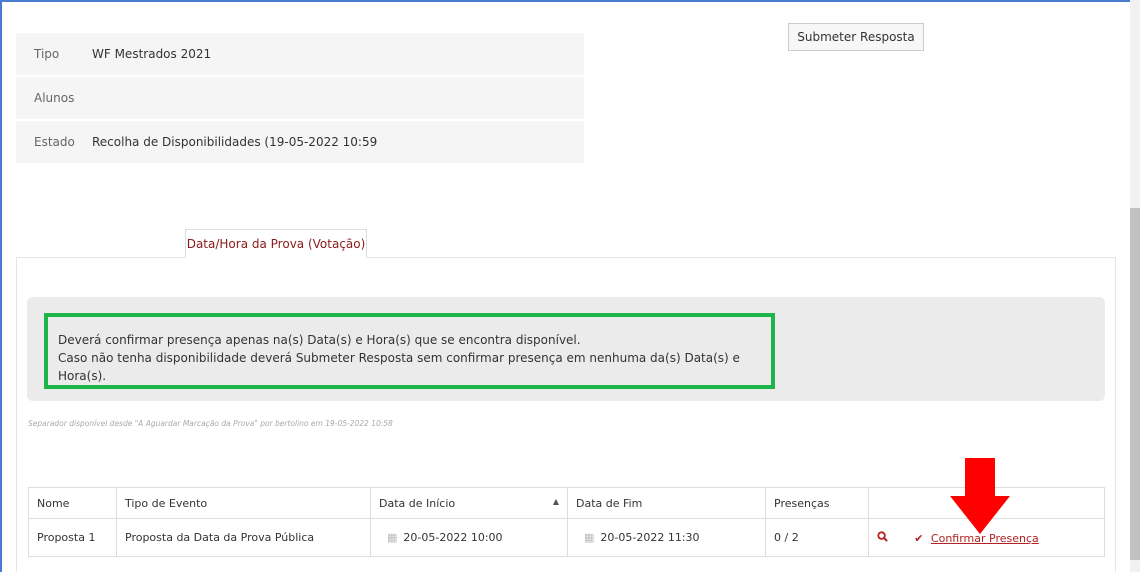  What do you see at coordinates (243, 537) in the screenshot?
I see `cell-tipo: Proposta da Data da Prova Pública` at bounding box center [243, 537].